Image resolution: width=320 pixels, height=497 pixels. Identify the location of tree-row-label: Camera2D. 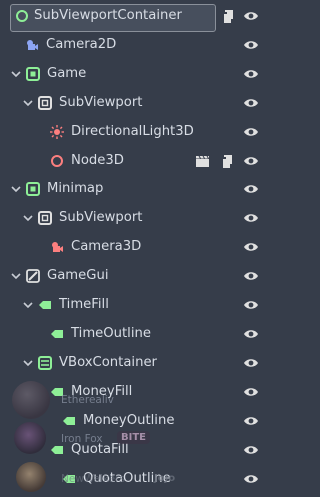
(81, 44).